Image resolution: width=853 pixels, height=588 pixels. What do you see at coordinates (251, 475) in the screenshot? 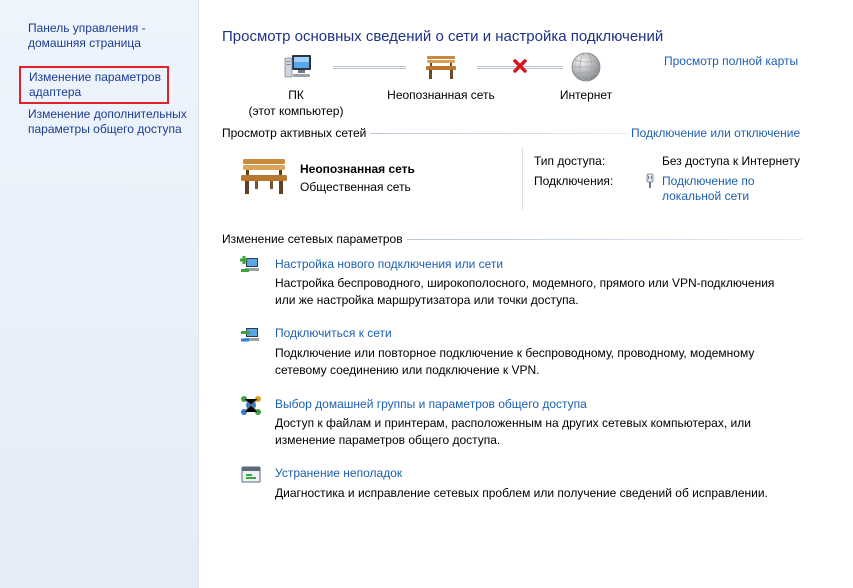
I see `troubleshoot-icon` at bounding box center [251, 475].